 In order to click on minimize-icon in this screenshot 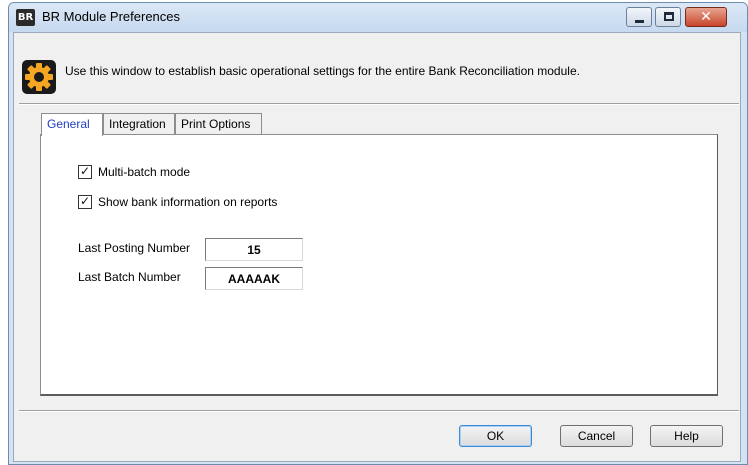, I will do `click(639, 21)`.